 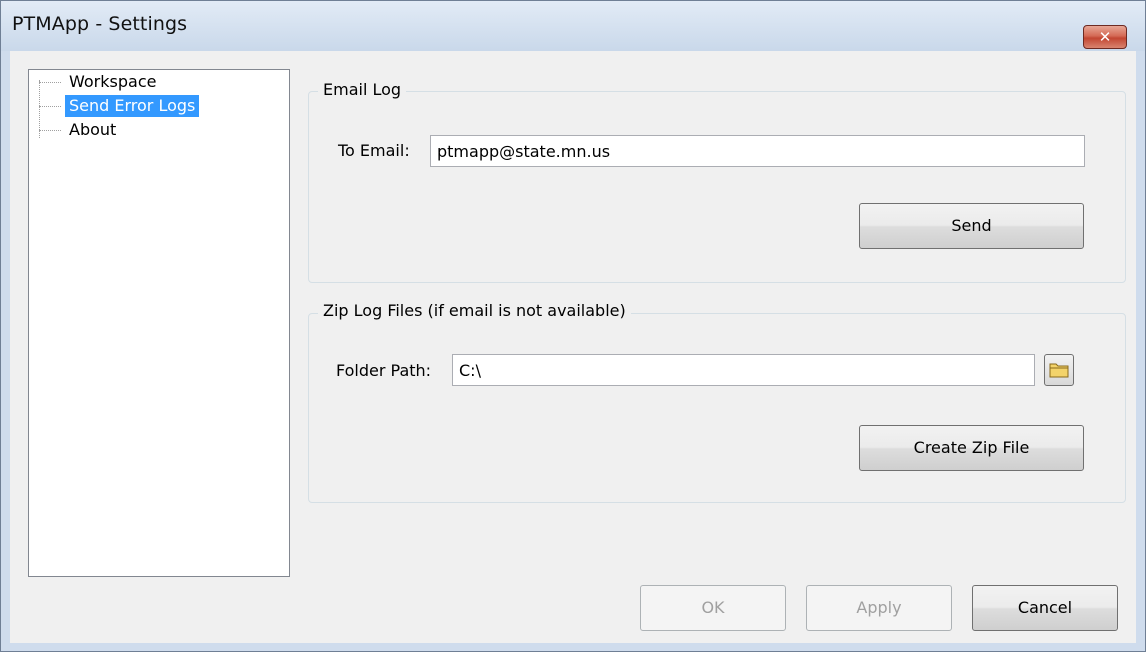 What do you see at coordinates (362, 89) in the screenshot?
I see `email-log-group-title: Email Log` at bounding box center [362, 89].